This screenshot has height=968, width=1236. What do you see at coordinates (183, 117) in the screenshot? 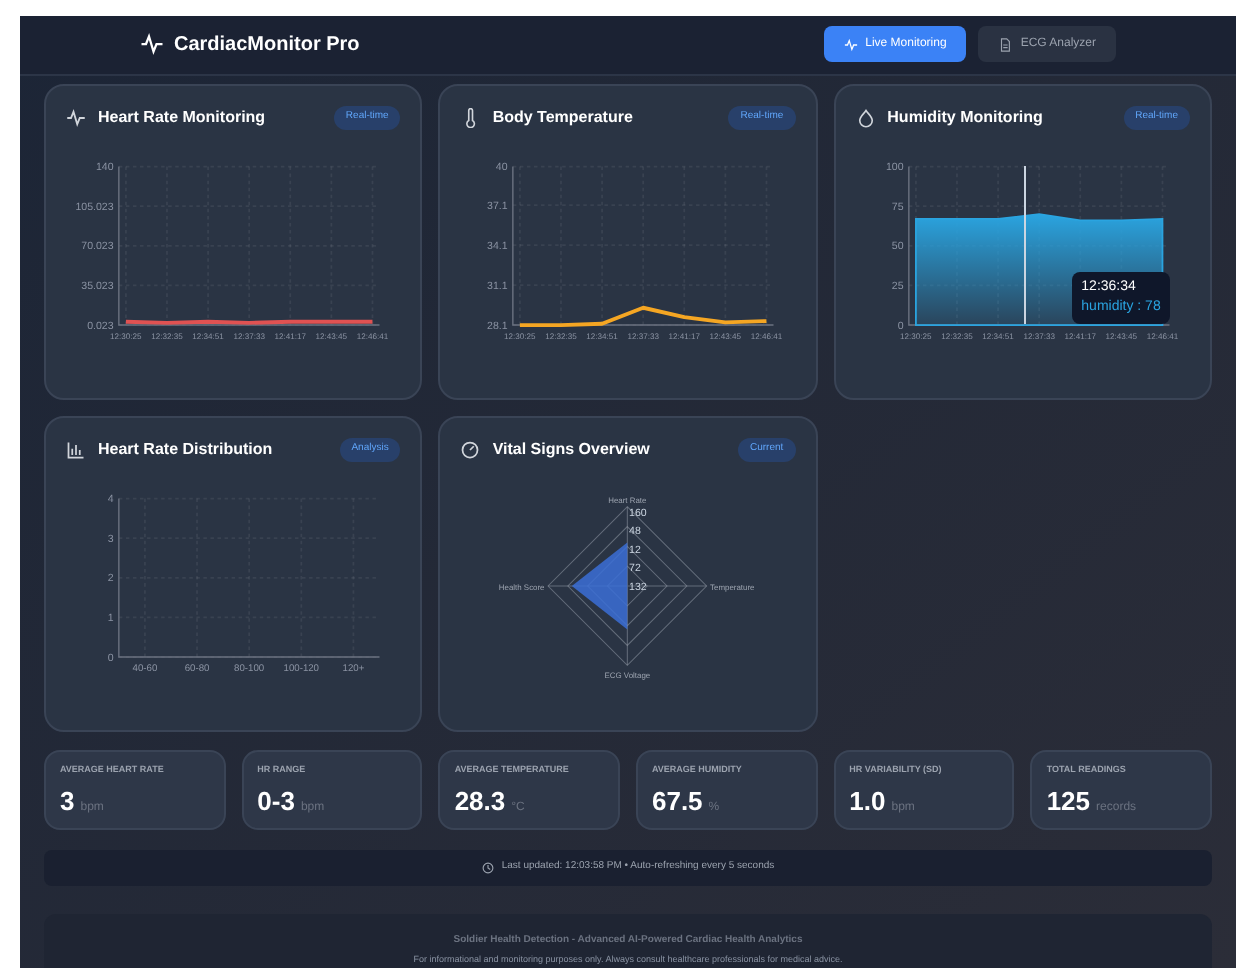
I see `card-title: Heart Rate Monitoring` at bounding box center [183, 117].